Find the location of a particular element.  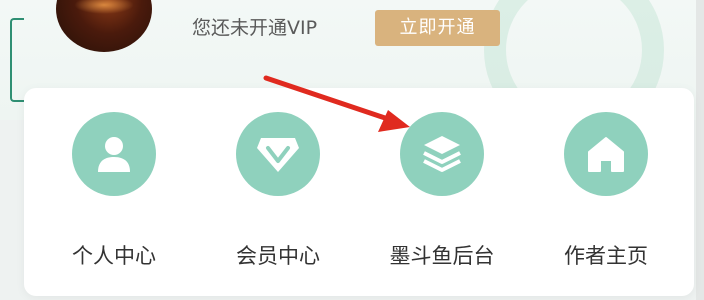

person-icon is located at coordinates (114, 154).